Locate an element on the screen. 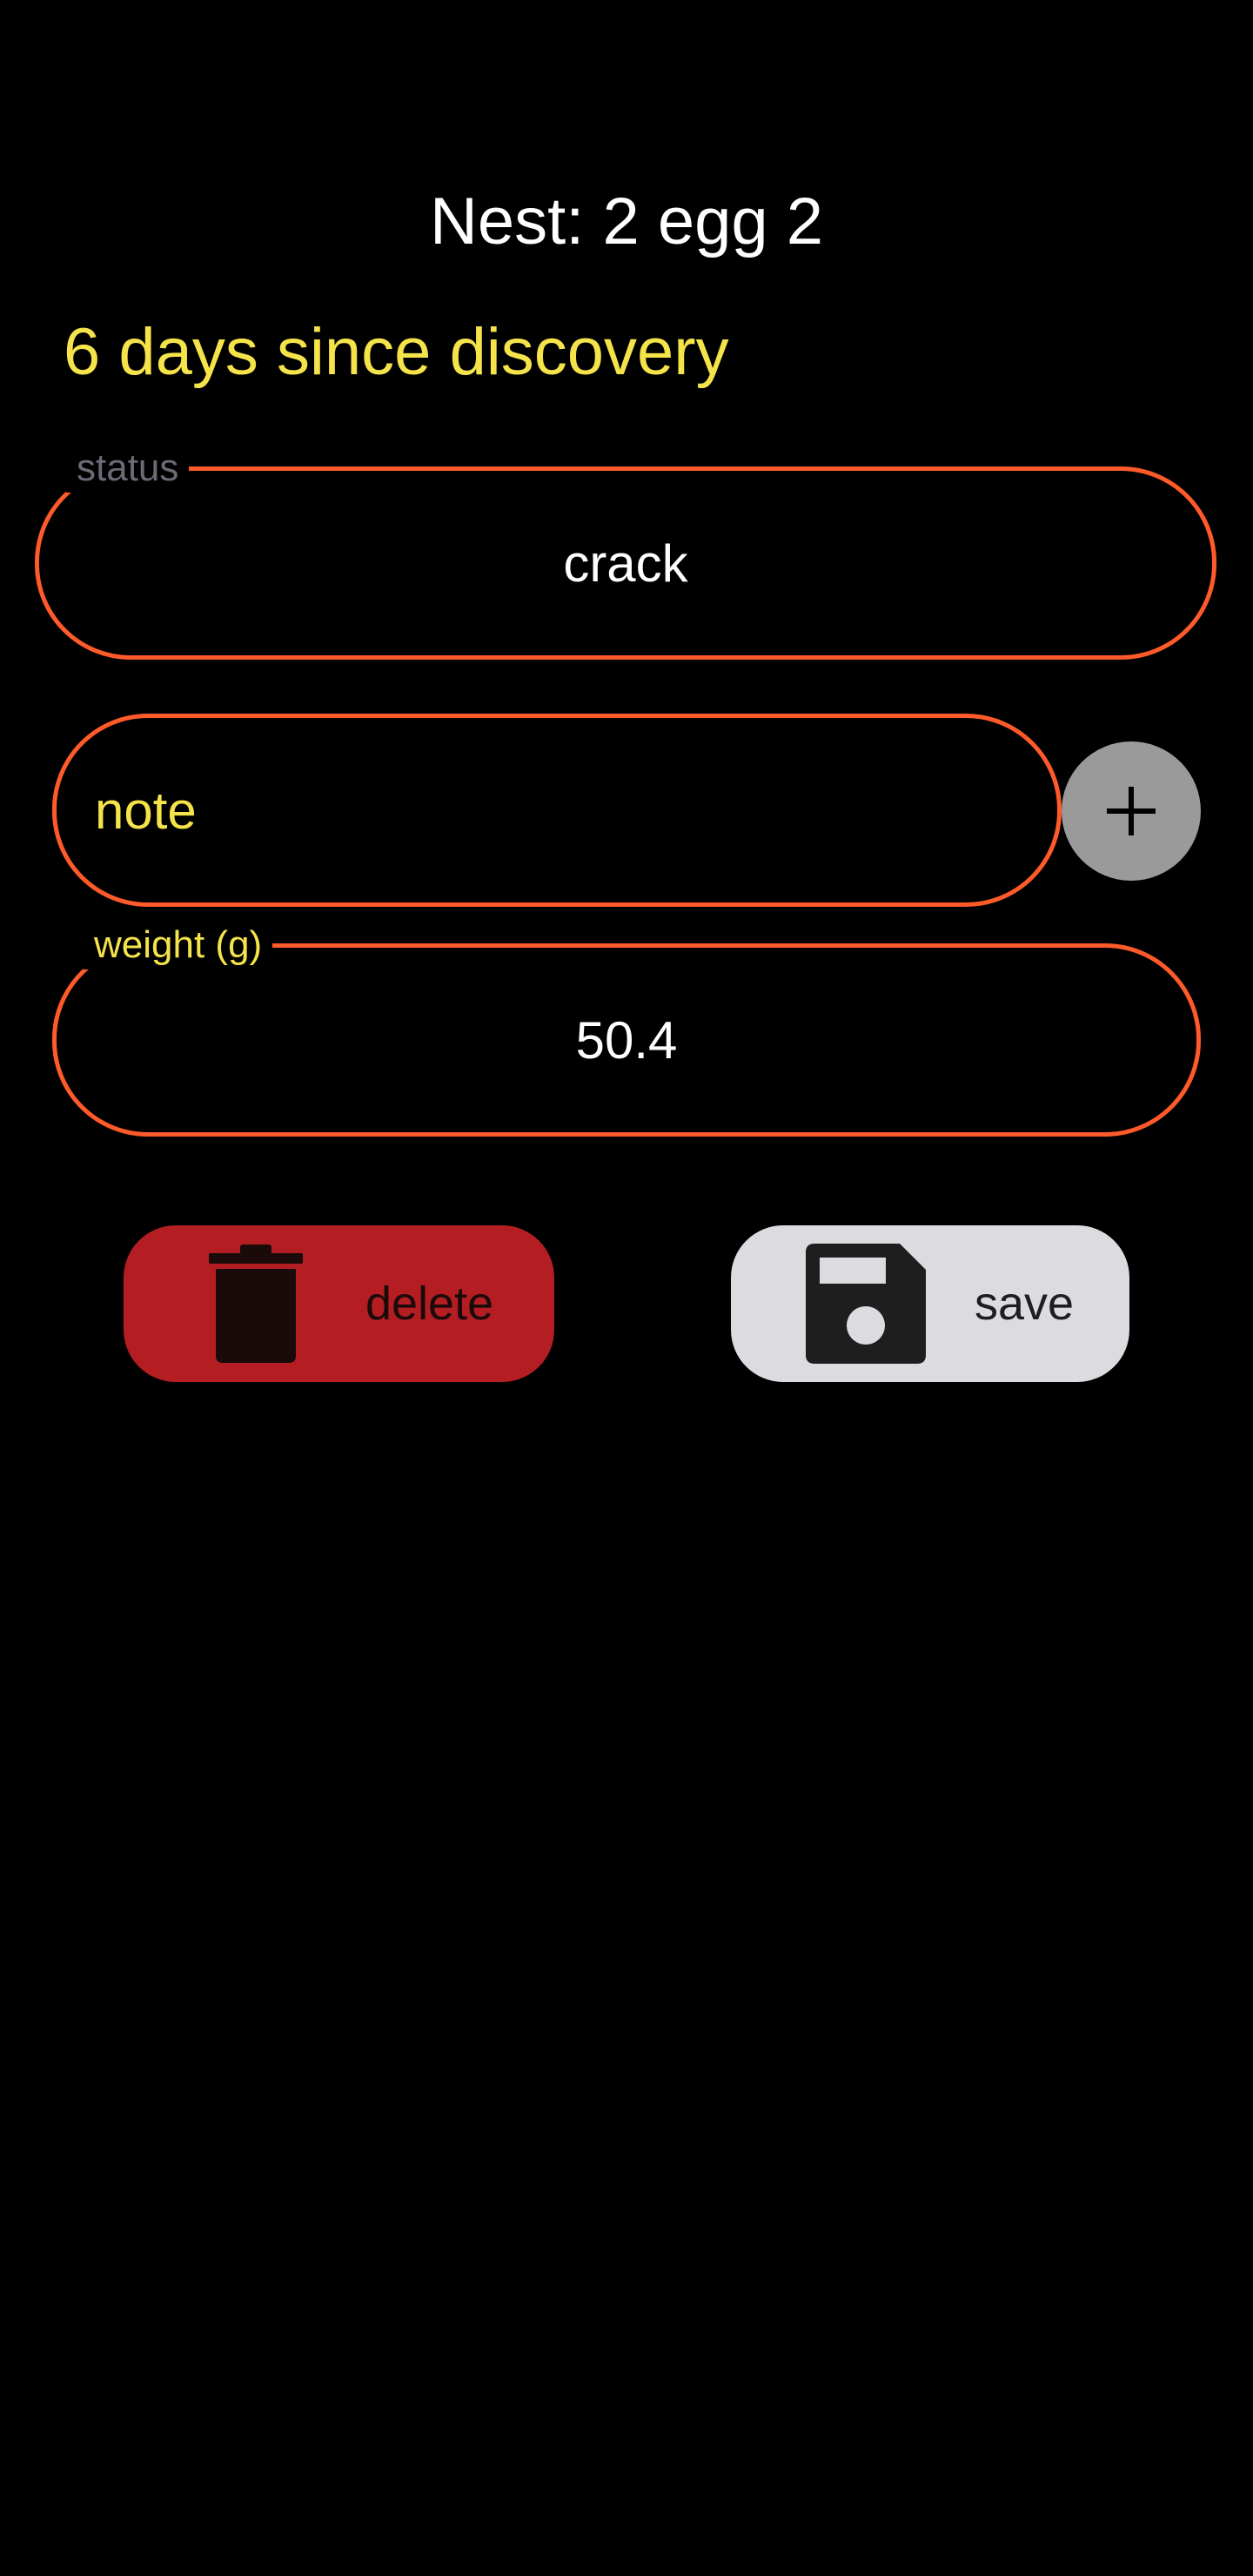 Image resolution: width=1253 pixels, height=2576 pixels. note-field: note is located at coordinates (557, 810).